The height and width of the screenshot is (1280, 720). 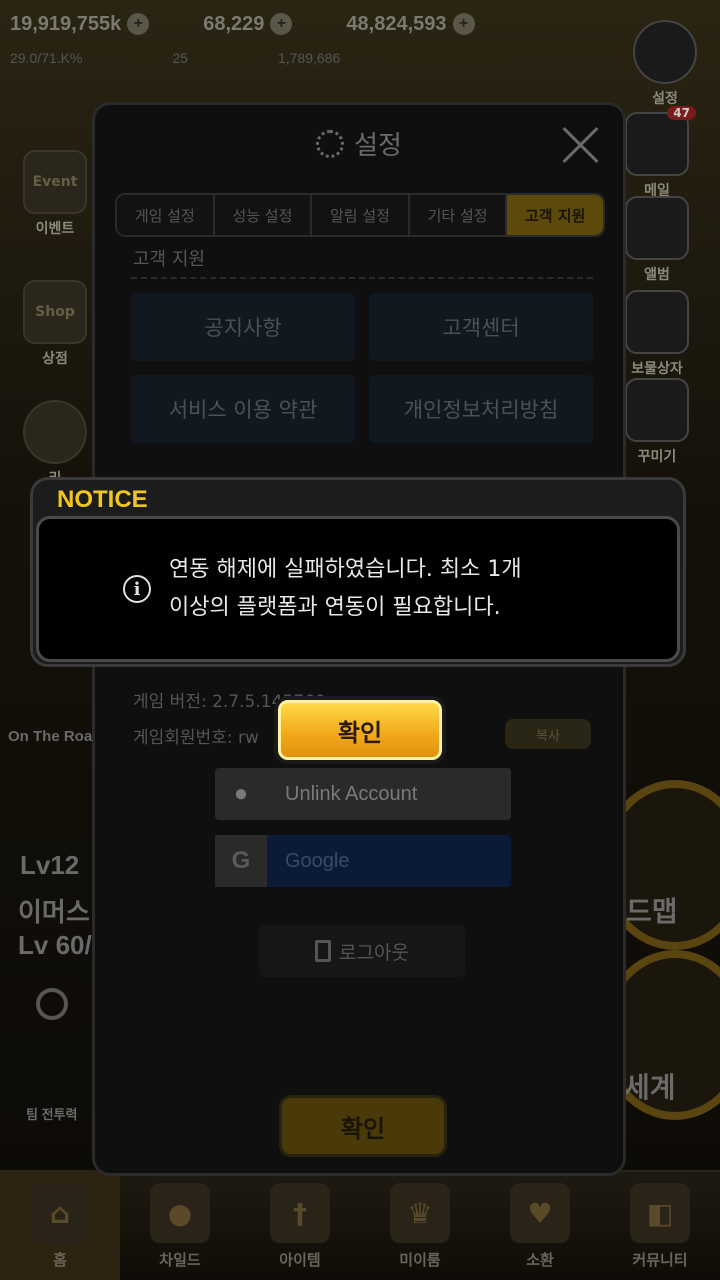 I want to click on notice-confirm-label: 확인, so click(x=360, y=730).